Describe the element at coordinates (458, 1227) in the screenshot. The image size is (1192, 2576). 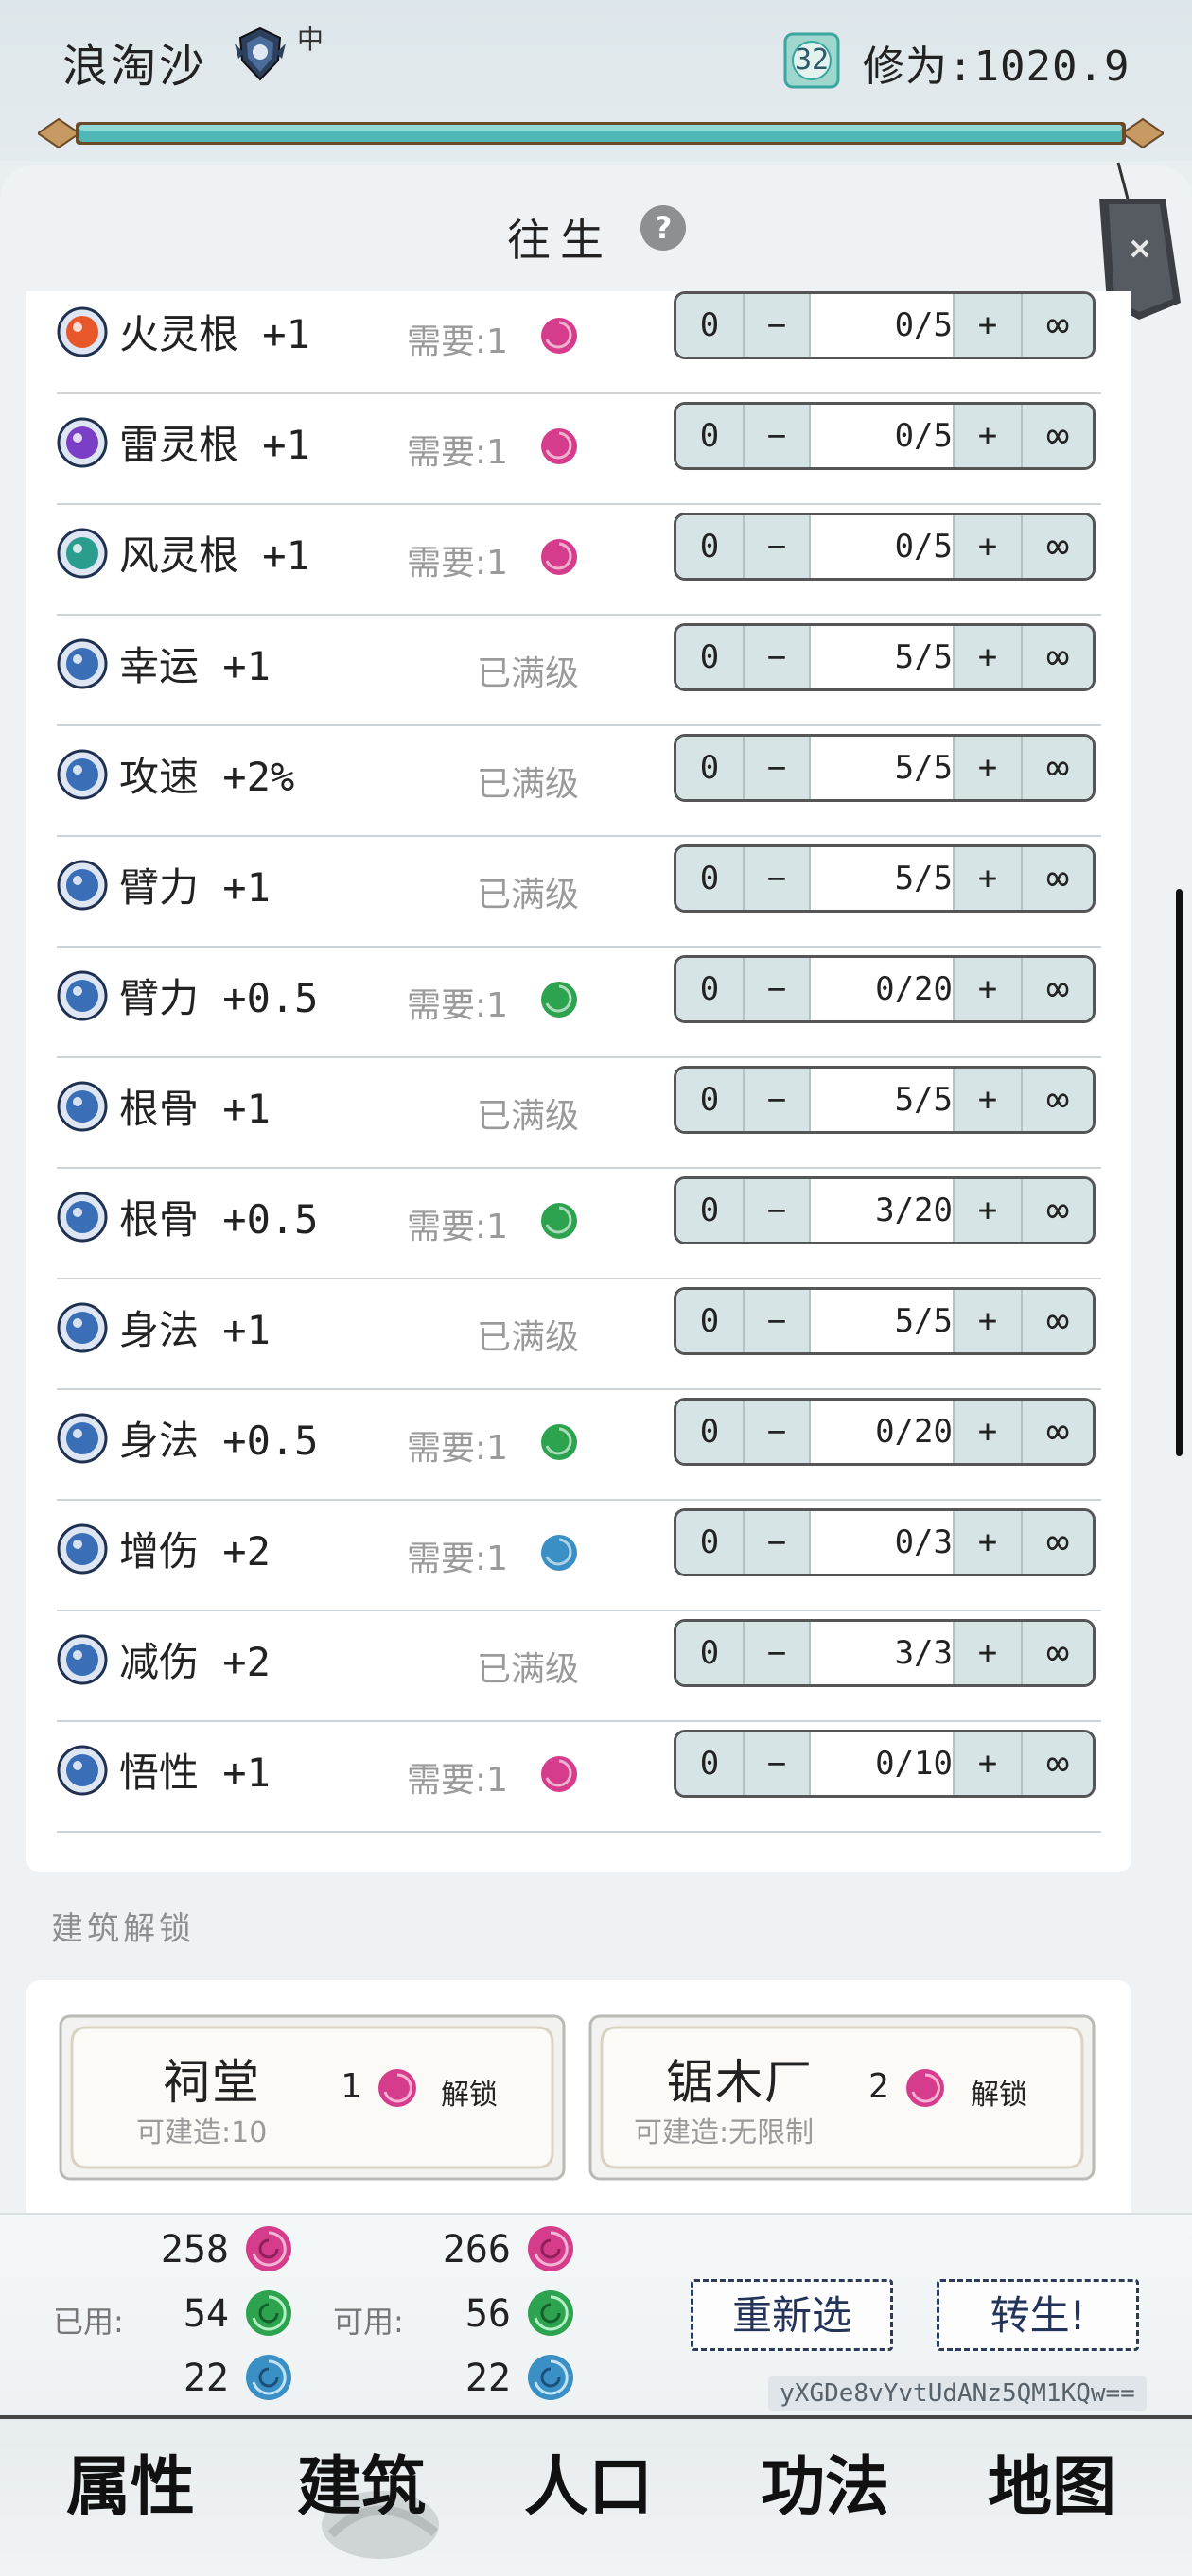
I see `cost-label: 需要:1` at that location.